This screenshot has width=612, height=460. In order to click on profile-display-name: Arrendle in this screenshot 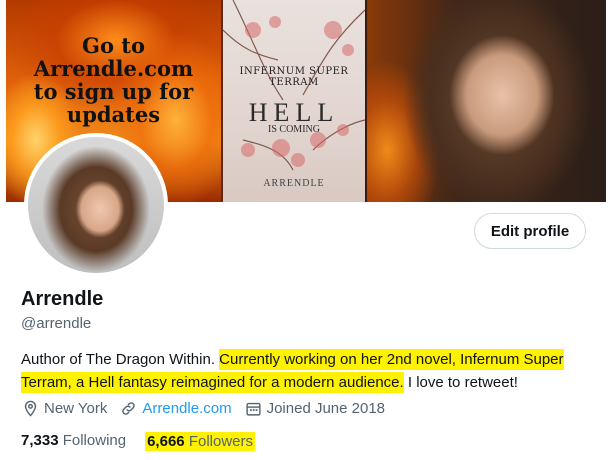, I will do `click(62, 299)`.